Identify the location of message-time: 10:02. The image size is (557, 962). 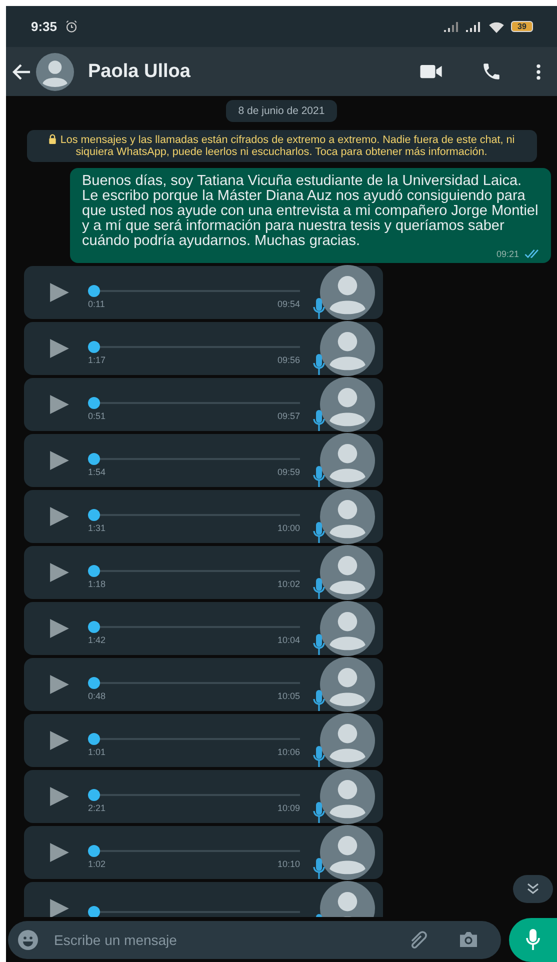
(288, 583).